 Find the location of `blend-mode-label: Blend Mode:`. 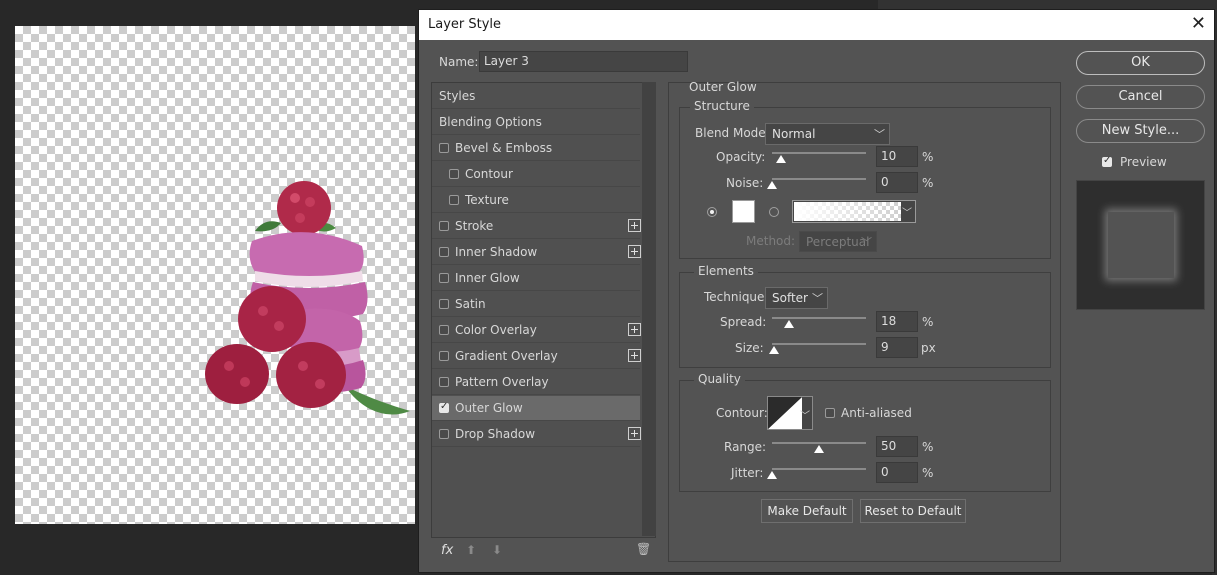

blend-mode-label: Blend Mode: is located at coordinates (732, 133).